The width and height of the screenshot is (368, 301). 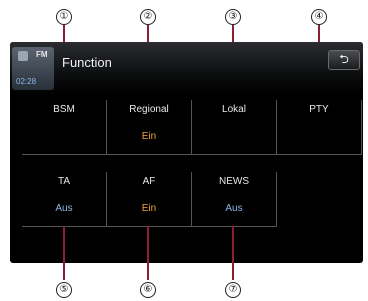 I want to click on regional-value: Ein, so click(x=149, y=136).